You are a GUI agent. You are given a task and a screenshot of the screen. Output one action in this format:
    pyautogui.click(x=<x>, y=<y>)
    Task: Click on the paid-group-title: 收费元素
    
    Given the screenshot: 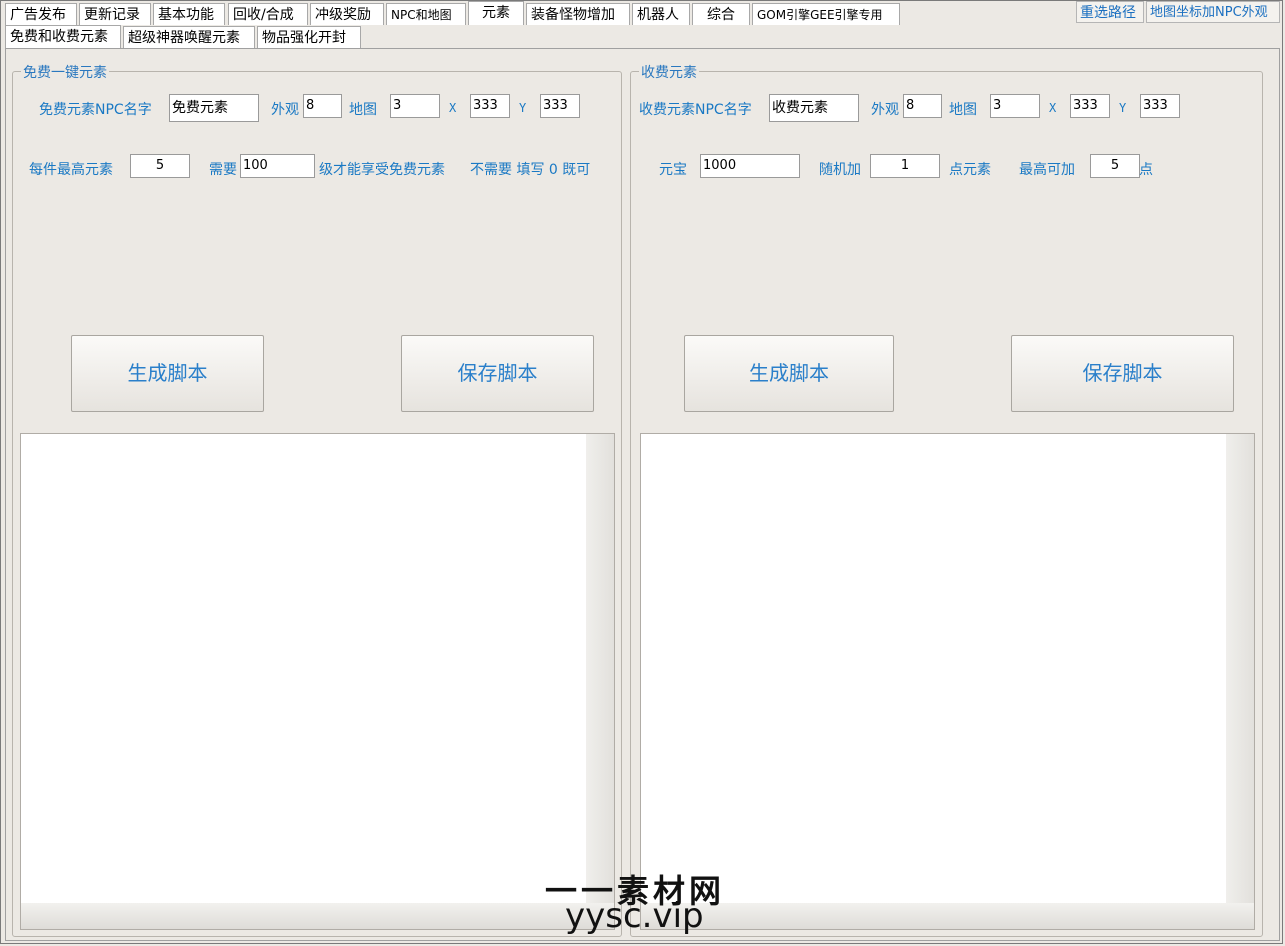 What is the action you would take?
    pyautogui.click(x=669, y=72)
    